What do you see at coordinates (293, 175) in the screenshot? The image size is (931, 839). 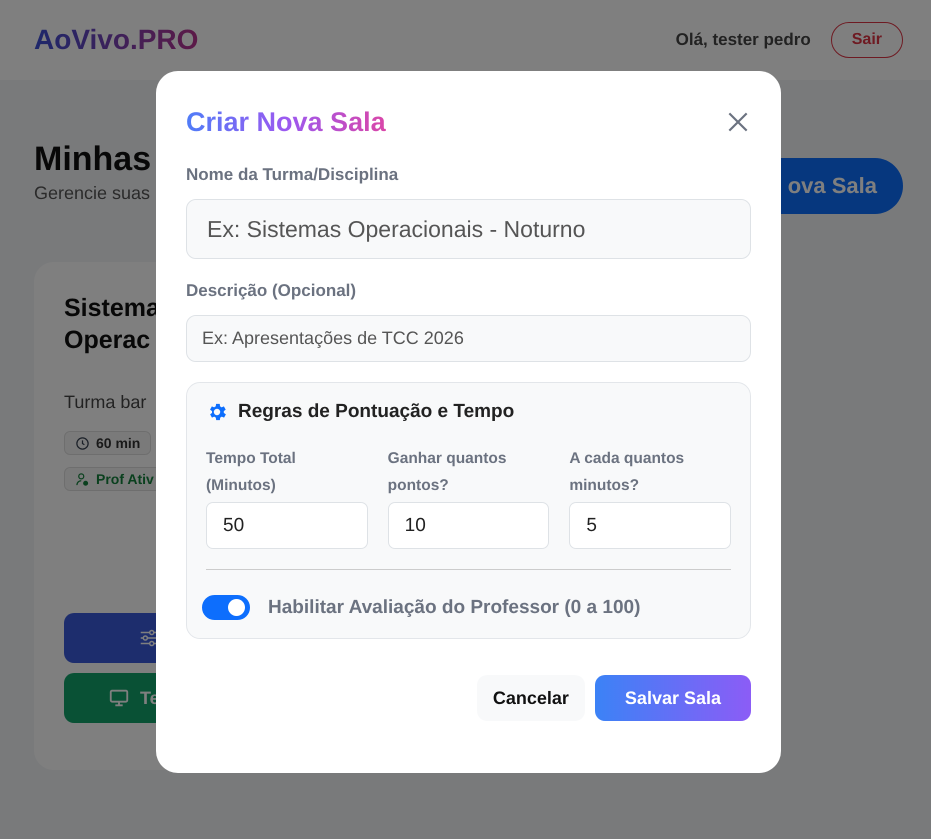 I see `field-label: Nome da Turma/Disciplina` at bounding box center [293, 175].